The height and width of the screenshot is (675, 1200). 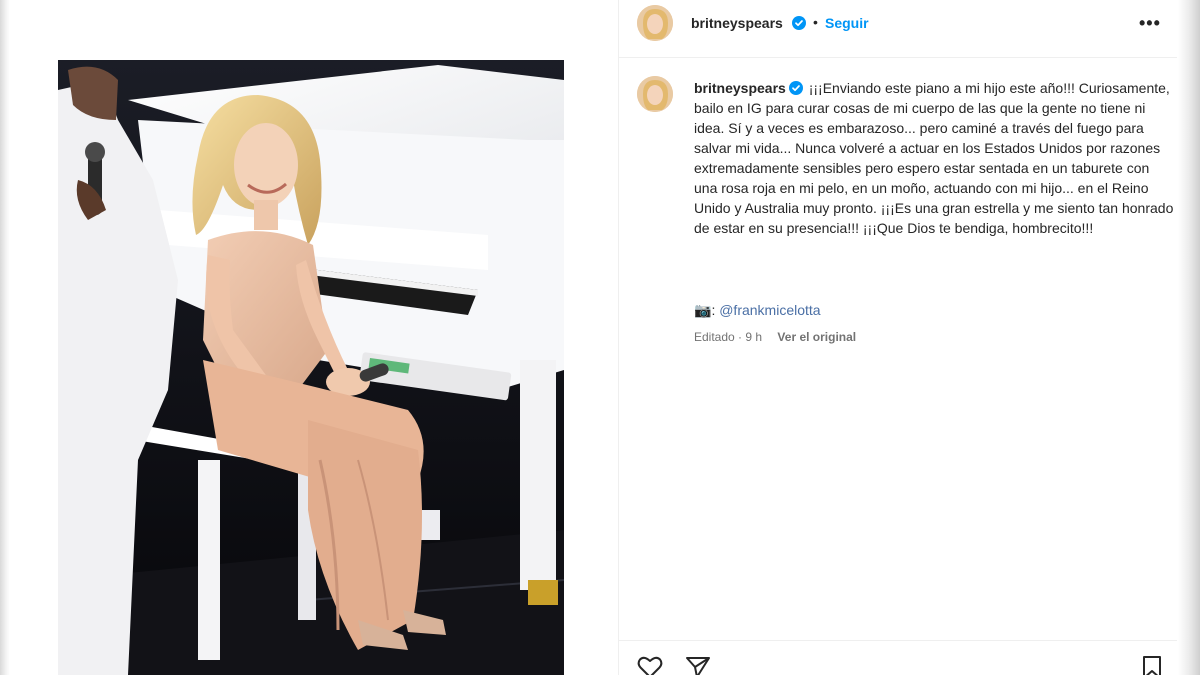 I want to click on edited-label: Editado, so click(x=714, y=337).